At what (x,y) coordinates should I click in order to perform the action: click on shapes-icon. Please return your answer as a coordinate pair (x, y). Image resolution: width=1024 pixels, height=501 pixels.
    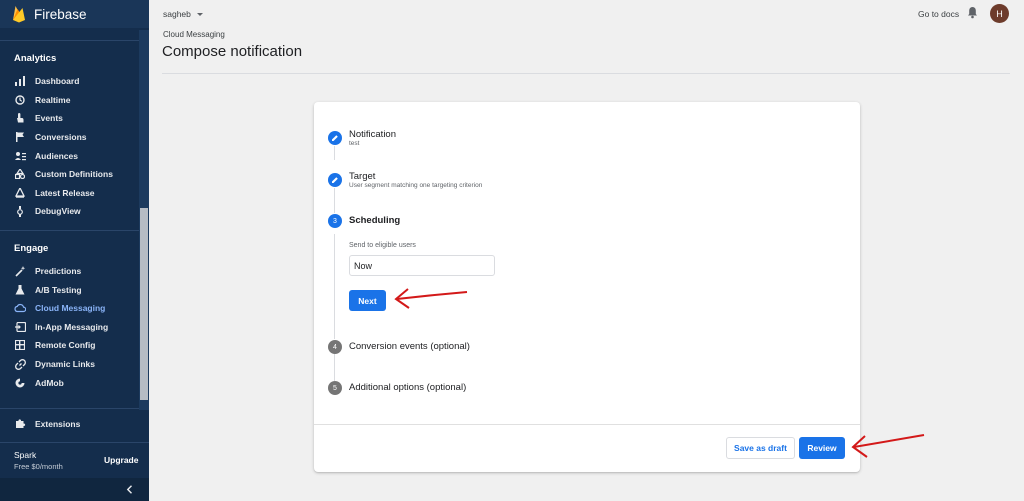
    Looking at the image, I should click on (20, 174).